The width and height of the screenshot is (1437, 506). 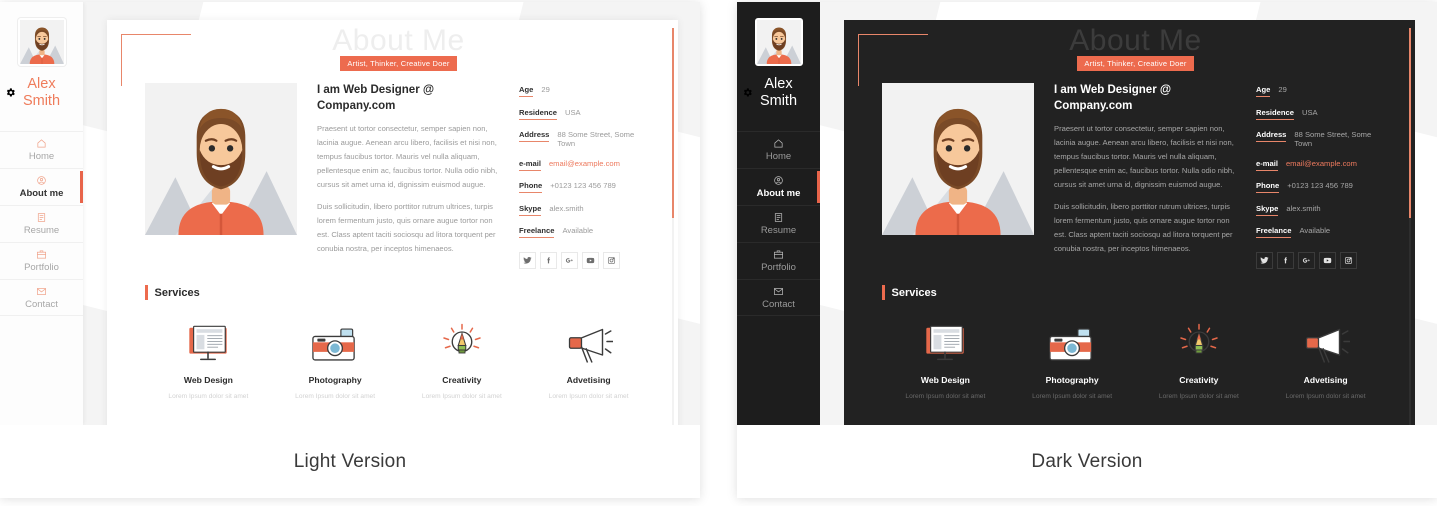 I want to click on fact-key: Skype, so click(x=530, y=210).